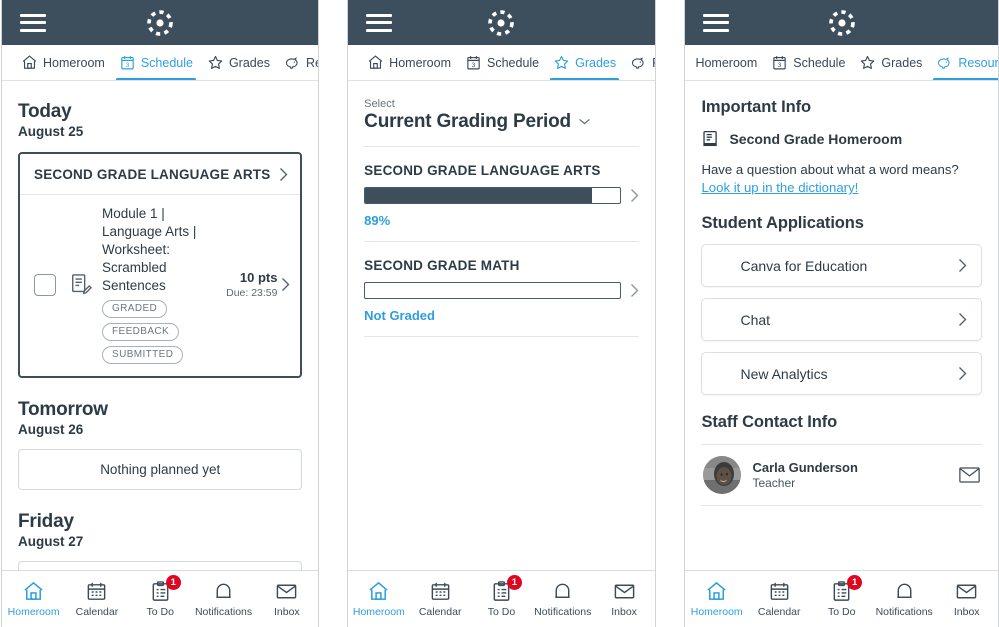  Describe the element at coordinates (779, 187) in the screenshot. I see `dictionary-link: Look it up in the dictionary!` at that location.